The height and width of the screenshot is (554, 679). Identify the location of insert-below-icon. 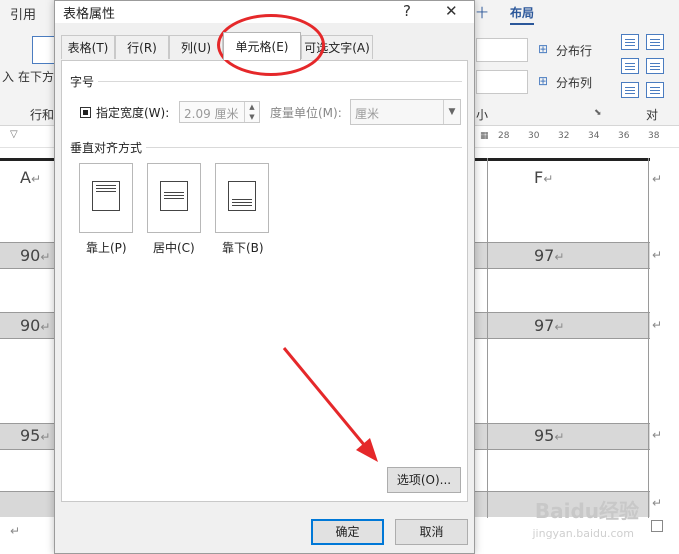
(44, 50).